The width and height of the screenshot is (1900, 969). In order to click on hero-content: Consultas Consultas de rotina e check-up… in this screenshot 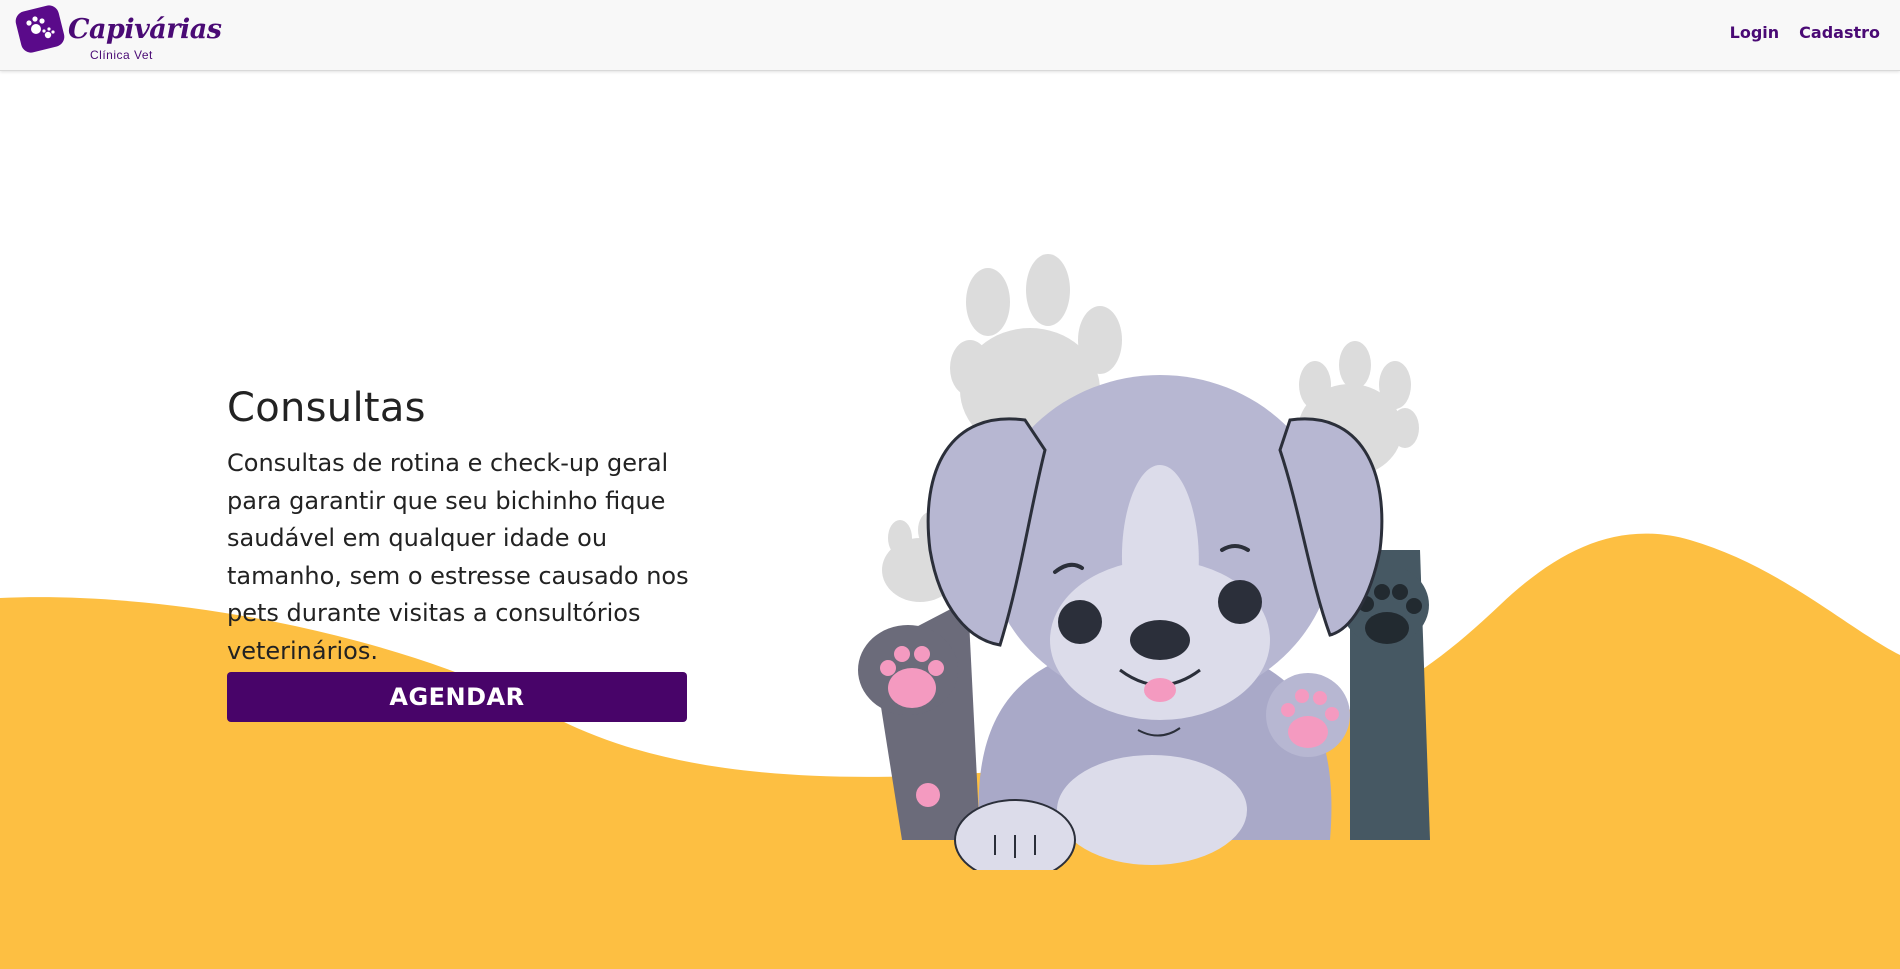, I will do `click(477, 553)`.